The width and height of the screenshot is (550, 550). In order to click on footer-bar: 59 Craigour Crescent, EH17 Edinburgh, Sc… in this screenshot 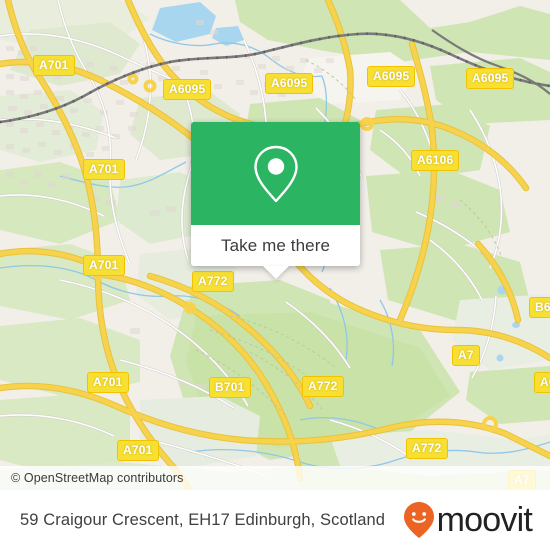, I will do `click(275, 520)`.